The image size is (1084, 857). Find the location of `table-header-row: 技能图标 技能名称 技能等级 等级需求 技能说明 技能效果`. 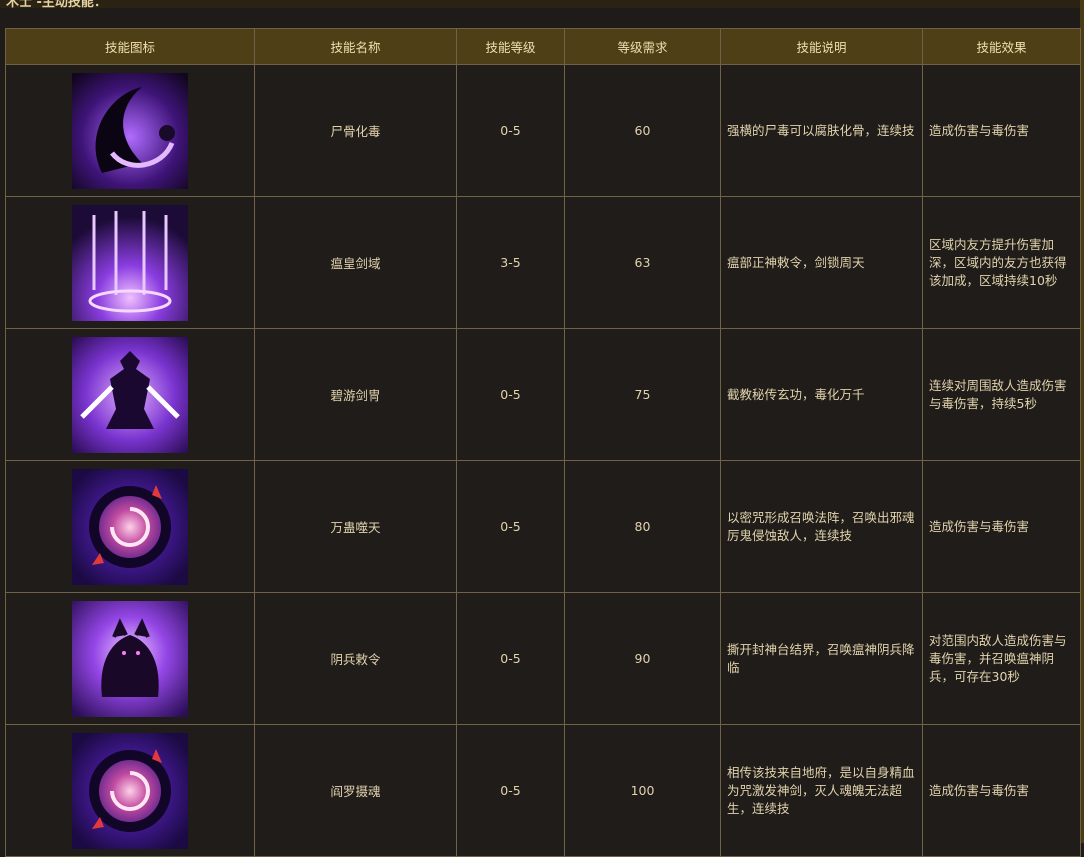

table-header-row: 技能图标 技能名称 技能等级 等级需求 技能说明 技能效果 is located at coordinates (543, 46).